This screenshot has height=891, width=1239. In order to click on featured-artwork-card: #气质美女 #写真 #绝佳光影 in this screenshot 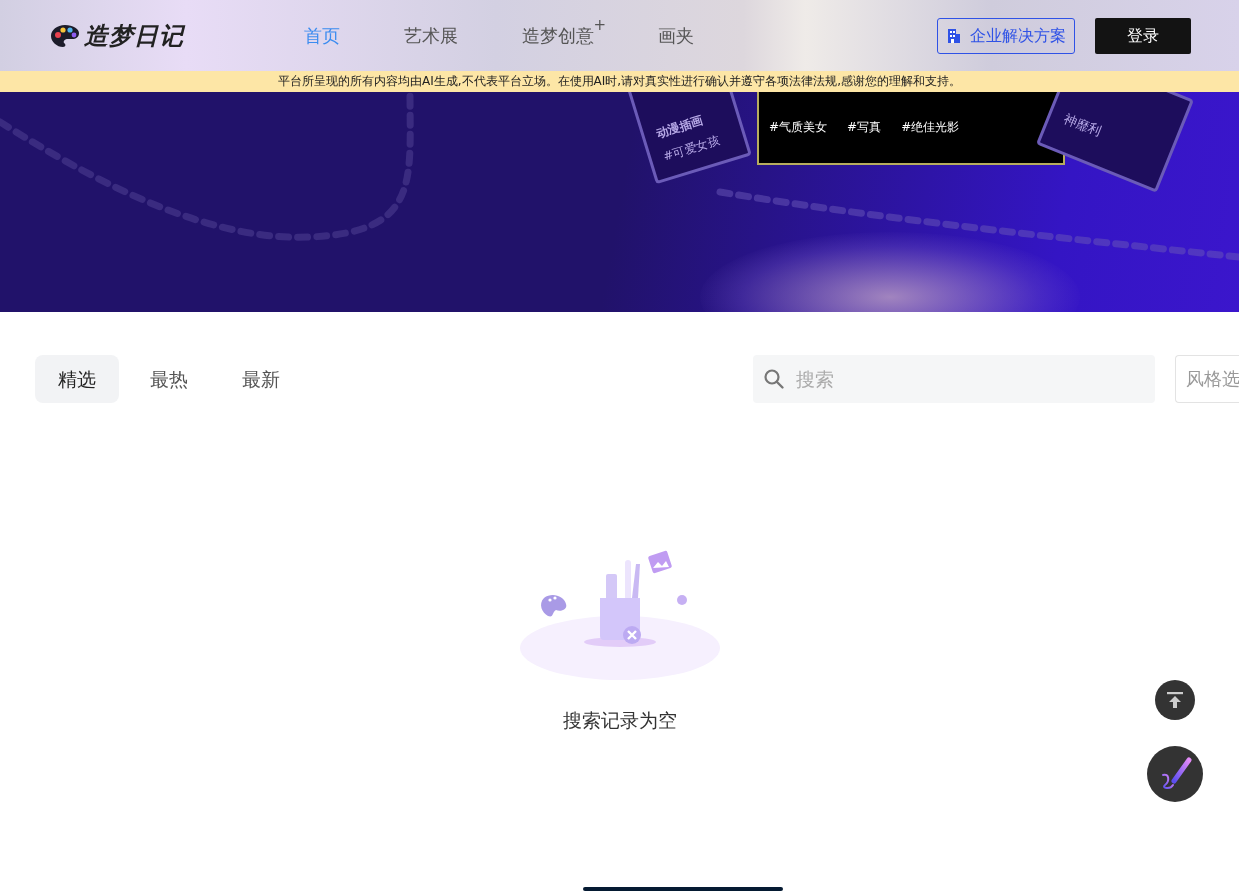, I will do `click(911, 128)`.